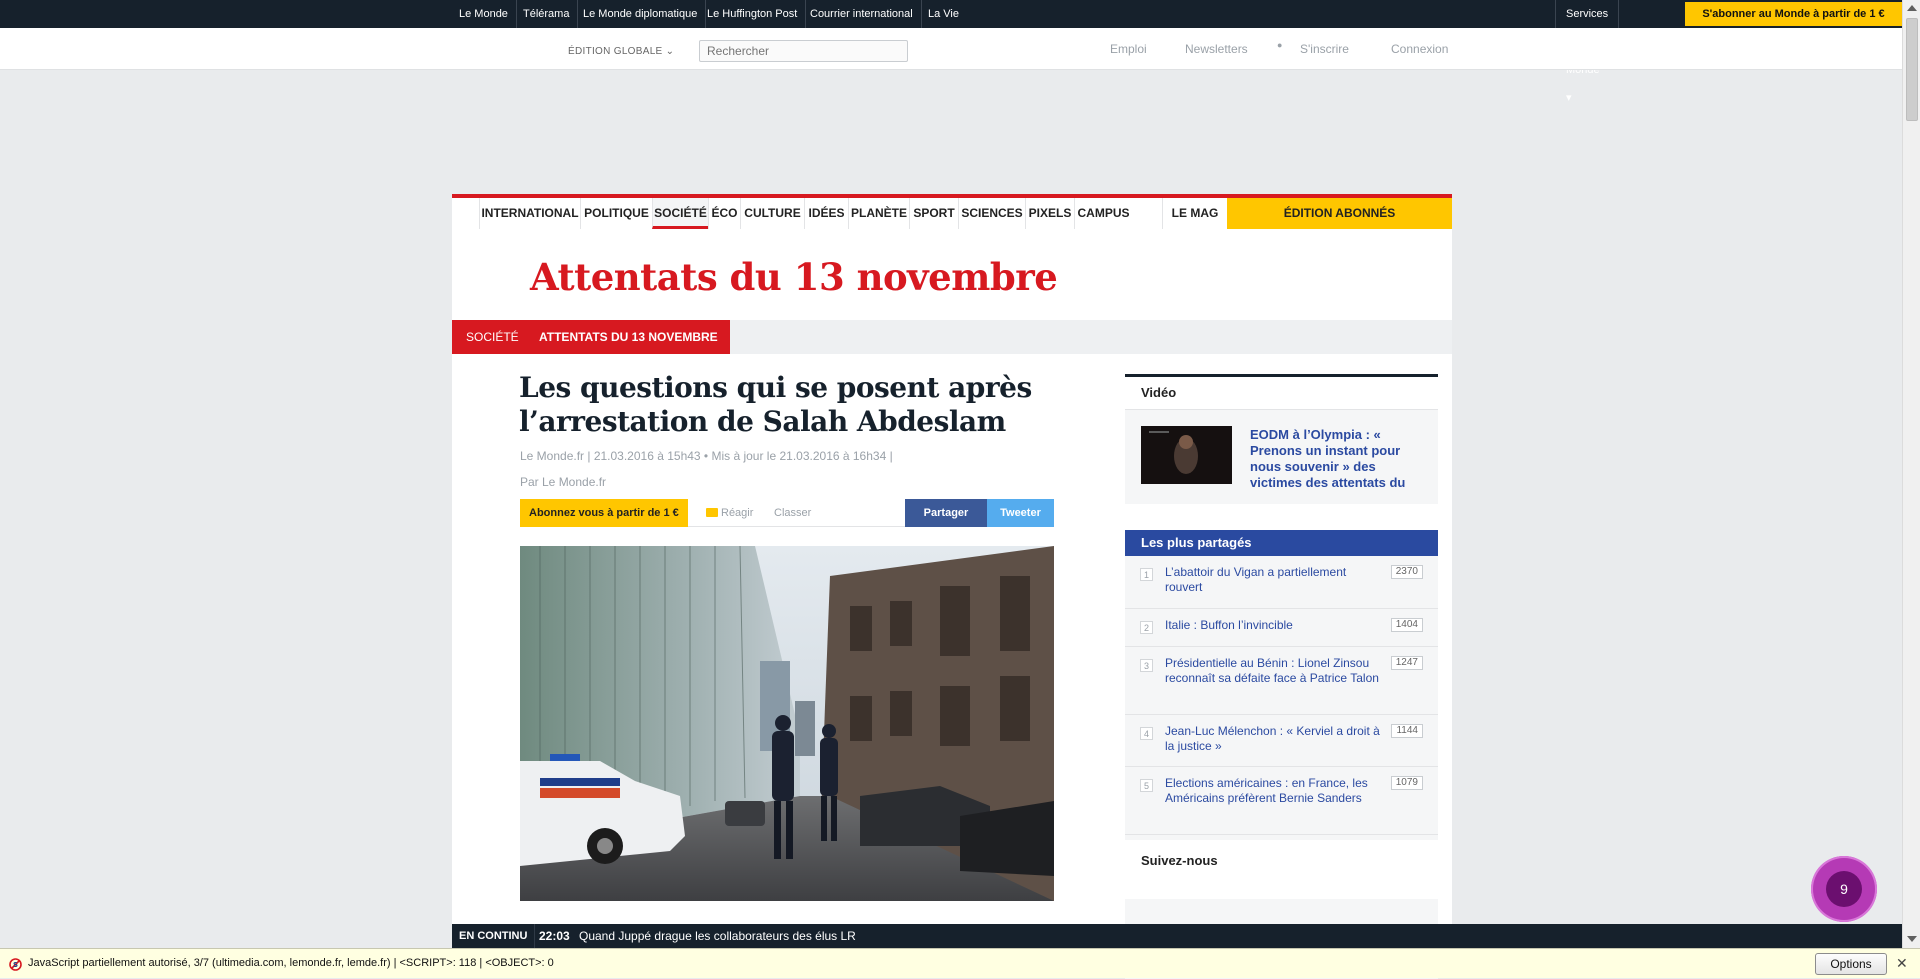 The width and height of the screenshot is (1920, 979). What do you see at coordinates (1324, 49) in the screenshot?
I see `sinscrire-link: S'inscrire` at bounding box center [1324, 49].